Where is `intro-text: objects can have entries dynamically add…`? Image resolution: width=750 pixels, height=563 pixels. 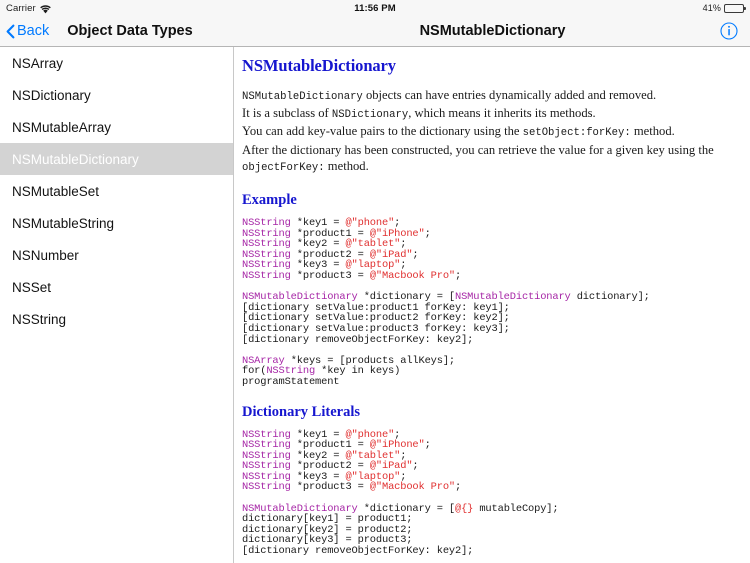
intro-text: objects can have entries dynamically add… is located at coordinates (509, 95).